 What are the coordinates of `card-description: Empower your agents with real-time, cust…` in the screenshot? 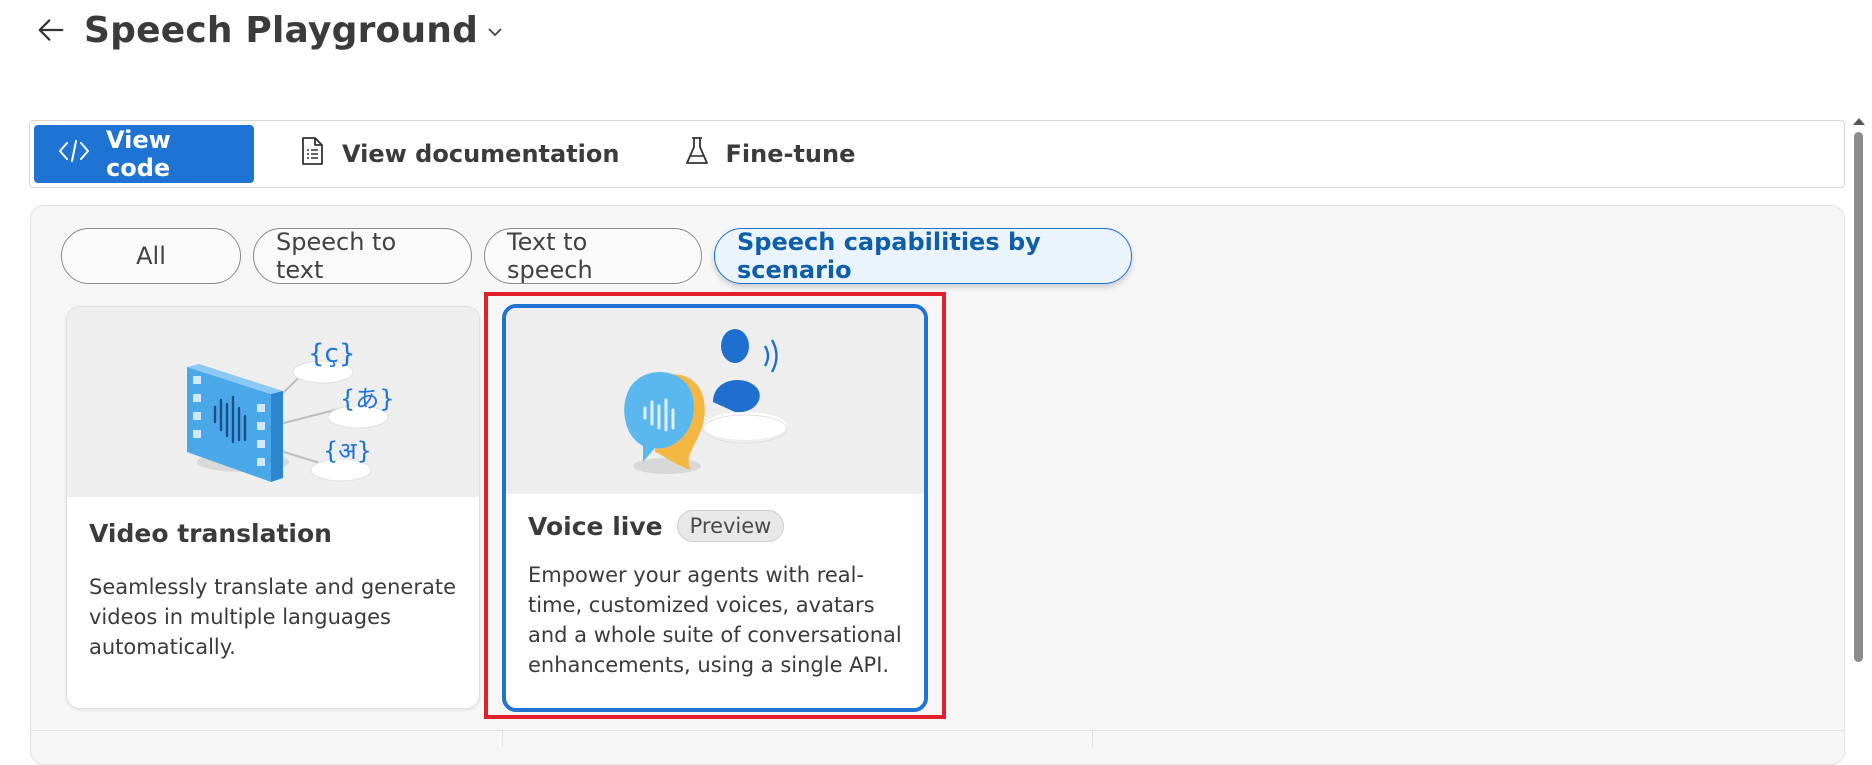 It's located at (715, 620).